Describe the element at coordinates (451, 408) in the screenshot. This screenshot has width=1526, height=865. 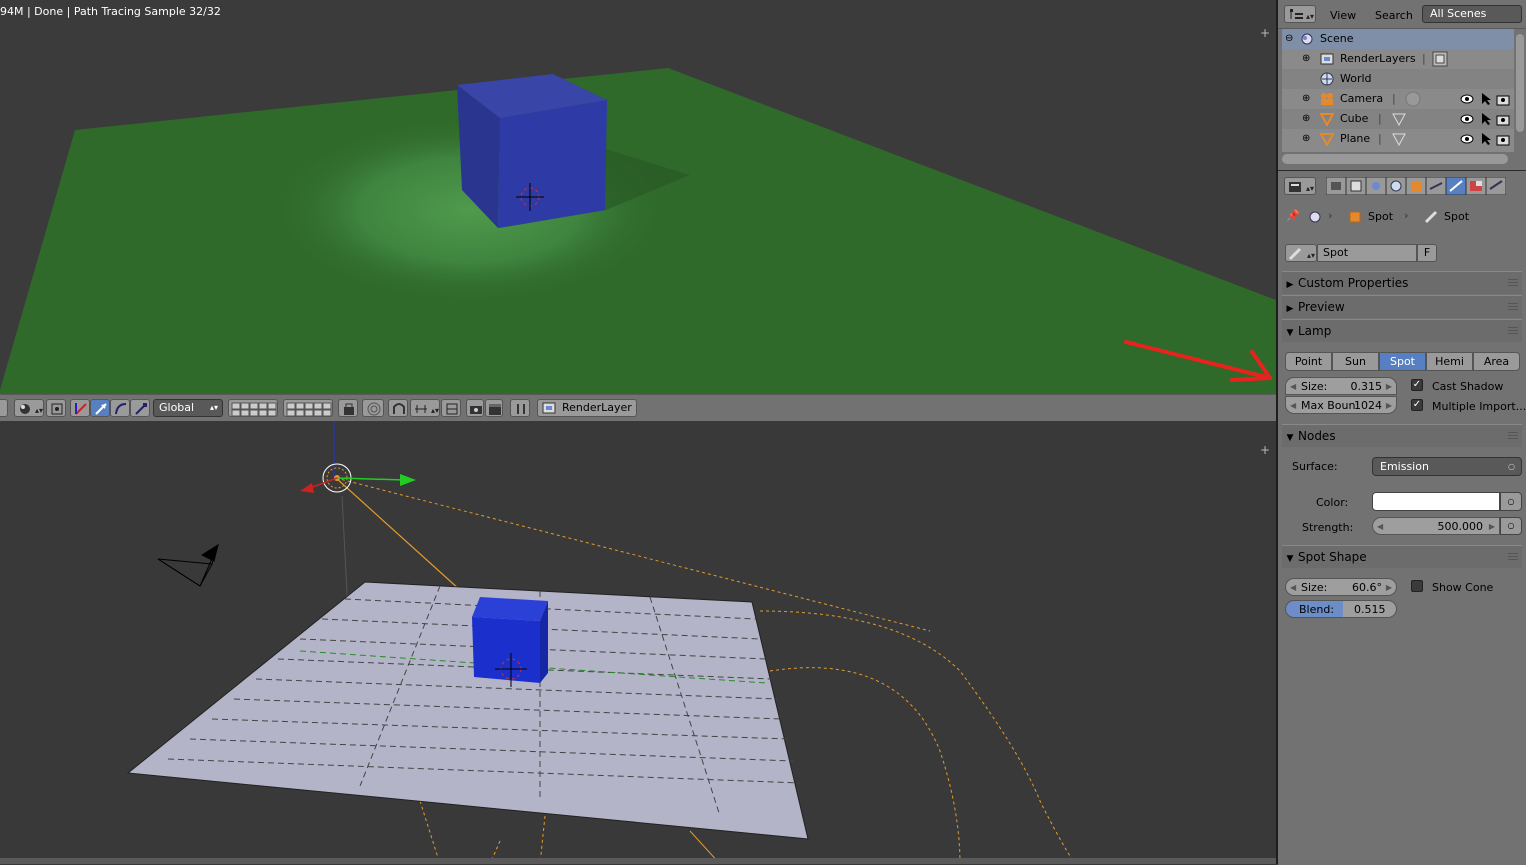
I see `snap-target-button` at that location.